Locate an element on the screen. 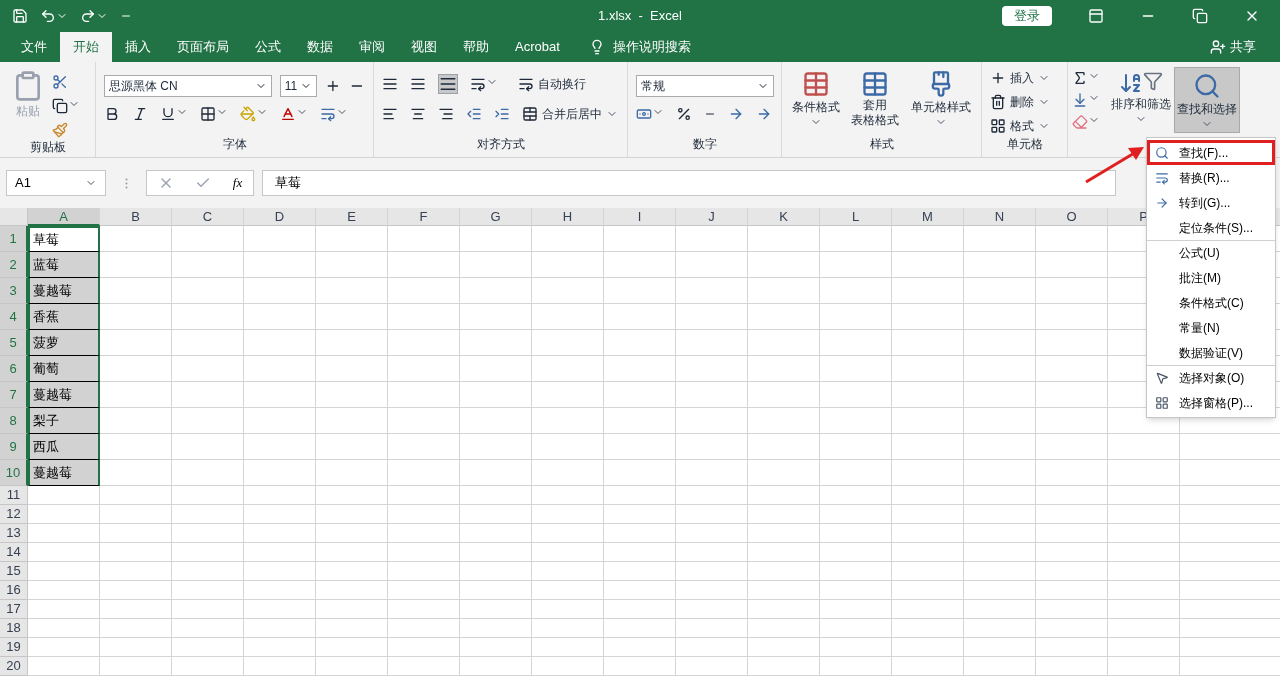 The image size is (1280, 679). cell-styles-button: 单元格样式 is located at coordinates (941, 107).